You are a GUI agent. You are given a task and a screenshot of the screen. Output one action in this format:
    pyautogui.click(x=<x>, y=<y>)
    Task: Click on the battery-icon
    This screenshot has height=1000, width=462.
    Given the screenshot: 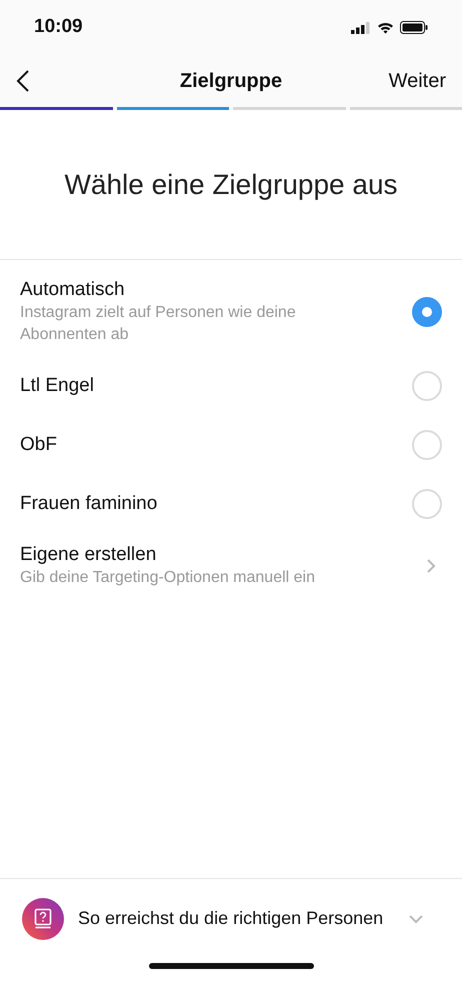 What is the action you would take?
    pyautogui.click(x=414, y=27)
    